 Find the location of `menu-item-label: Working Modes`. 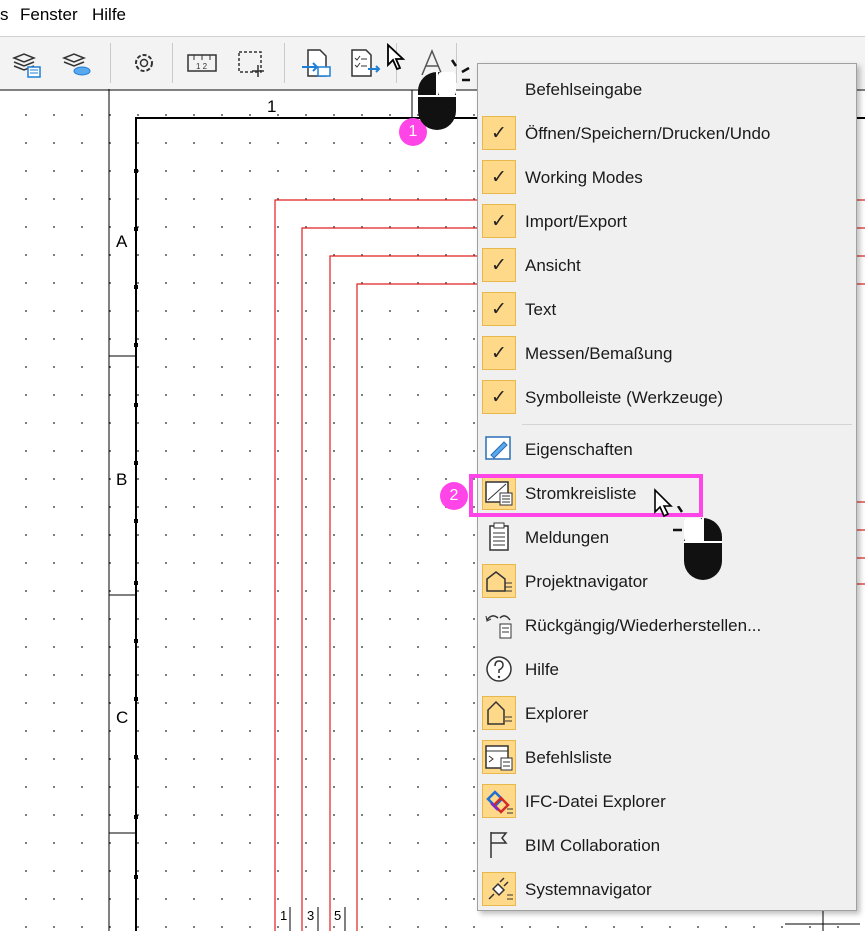

menu-item-label: Working Modes is located at coordinates (584, 177).